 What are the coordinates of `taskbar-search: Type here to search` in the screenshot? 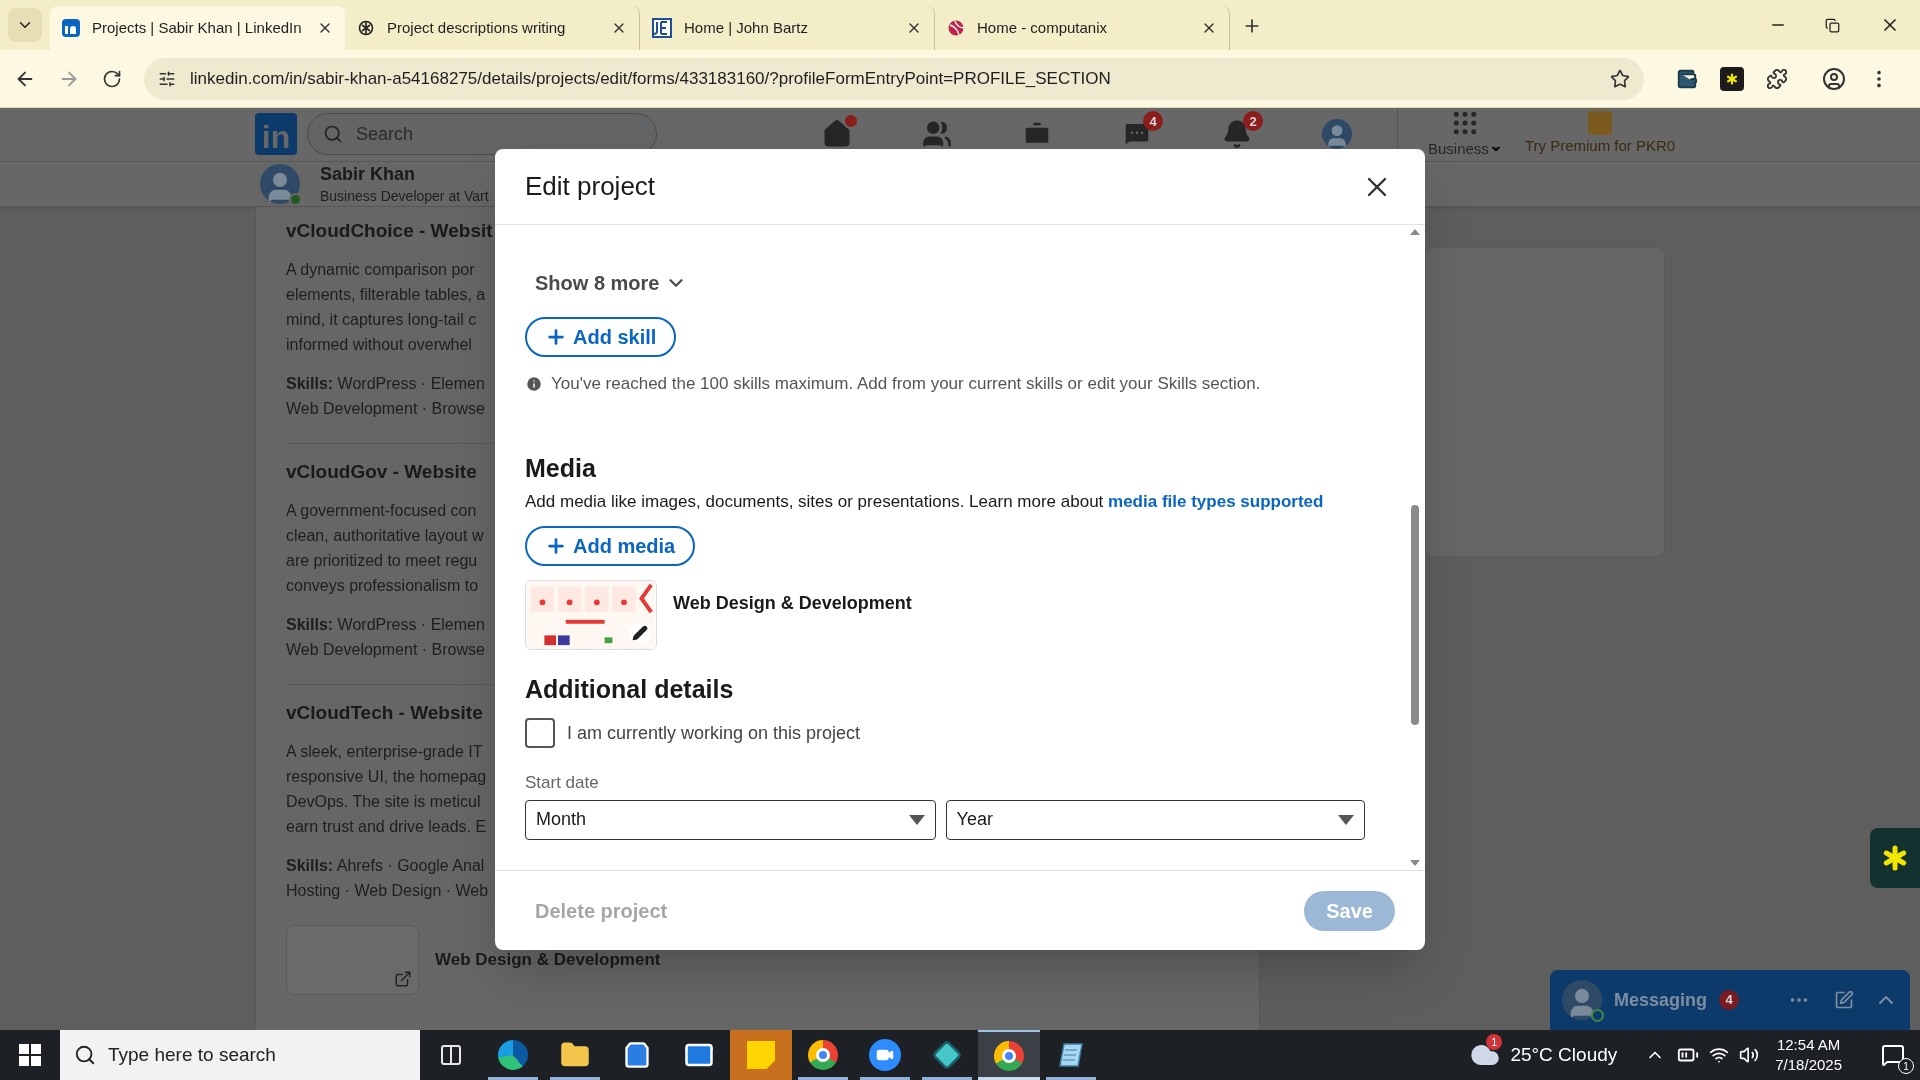 It's located at (240, 1055).